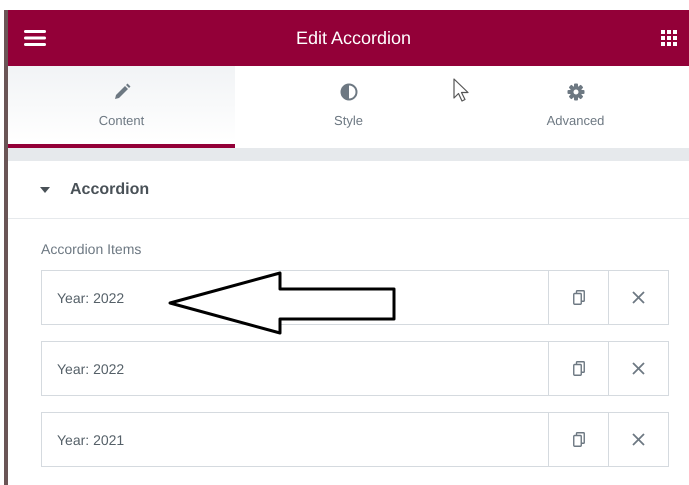 The height and width of the screenshot is (485, 689). What do you see at coordinates (348, 107) in the screenshot?
I see `tab: Style` at bounding box center [348, 107].